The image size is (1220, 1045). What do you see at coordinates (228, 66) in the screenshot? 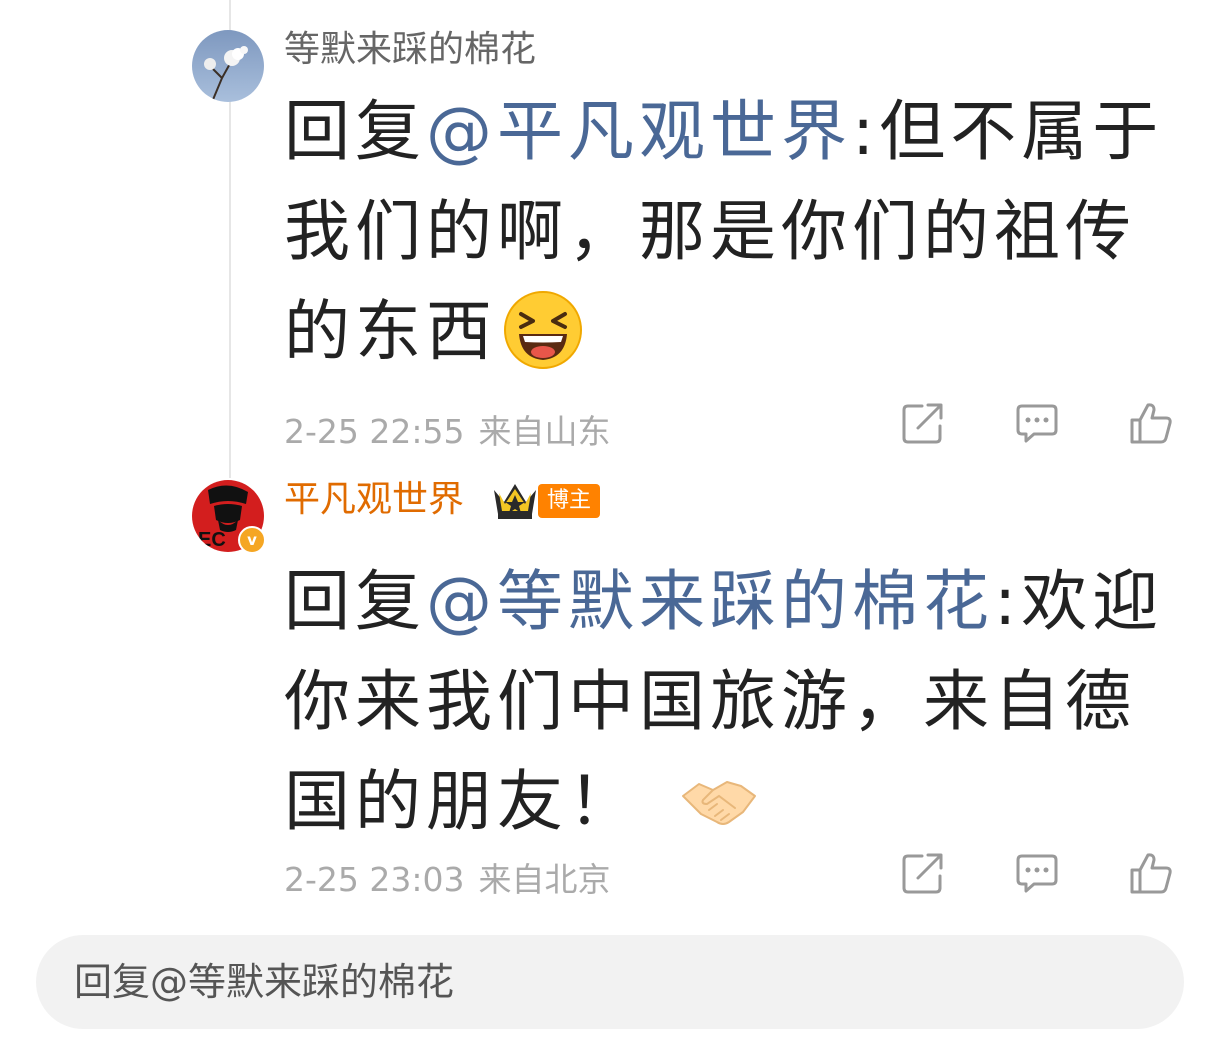
I see `avatar` at bounding box center [228, 66].